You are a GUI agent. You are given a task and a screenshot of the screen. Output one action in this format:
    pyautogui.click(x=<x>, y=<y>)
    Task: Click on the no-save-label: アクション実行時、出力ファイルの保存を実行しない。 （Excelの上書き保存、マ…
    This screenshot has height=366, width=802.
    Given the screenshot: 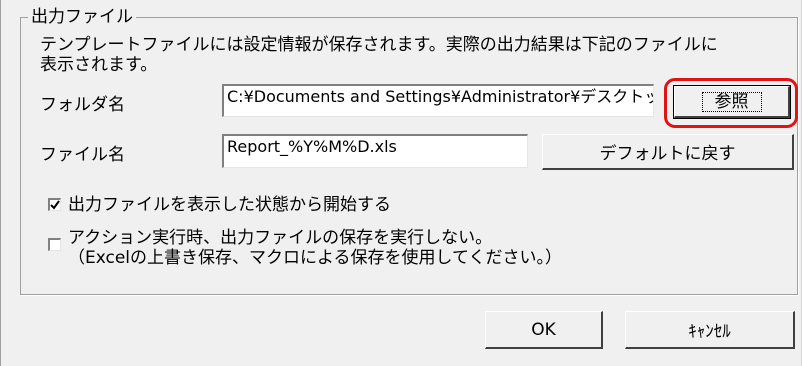 What is the action you would take?
    pyautogui.click(x=315, y=248)
    